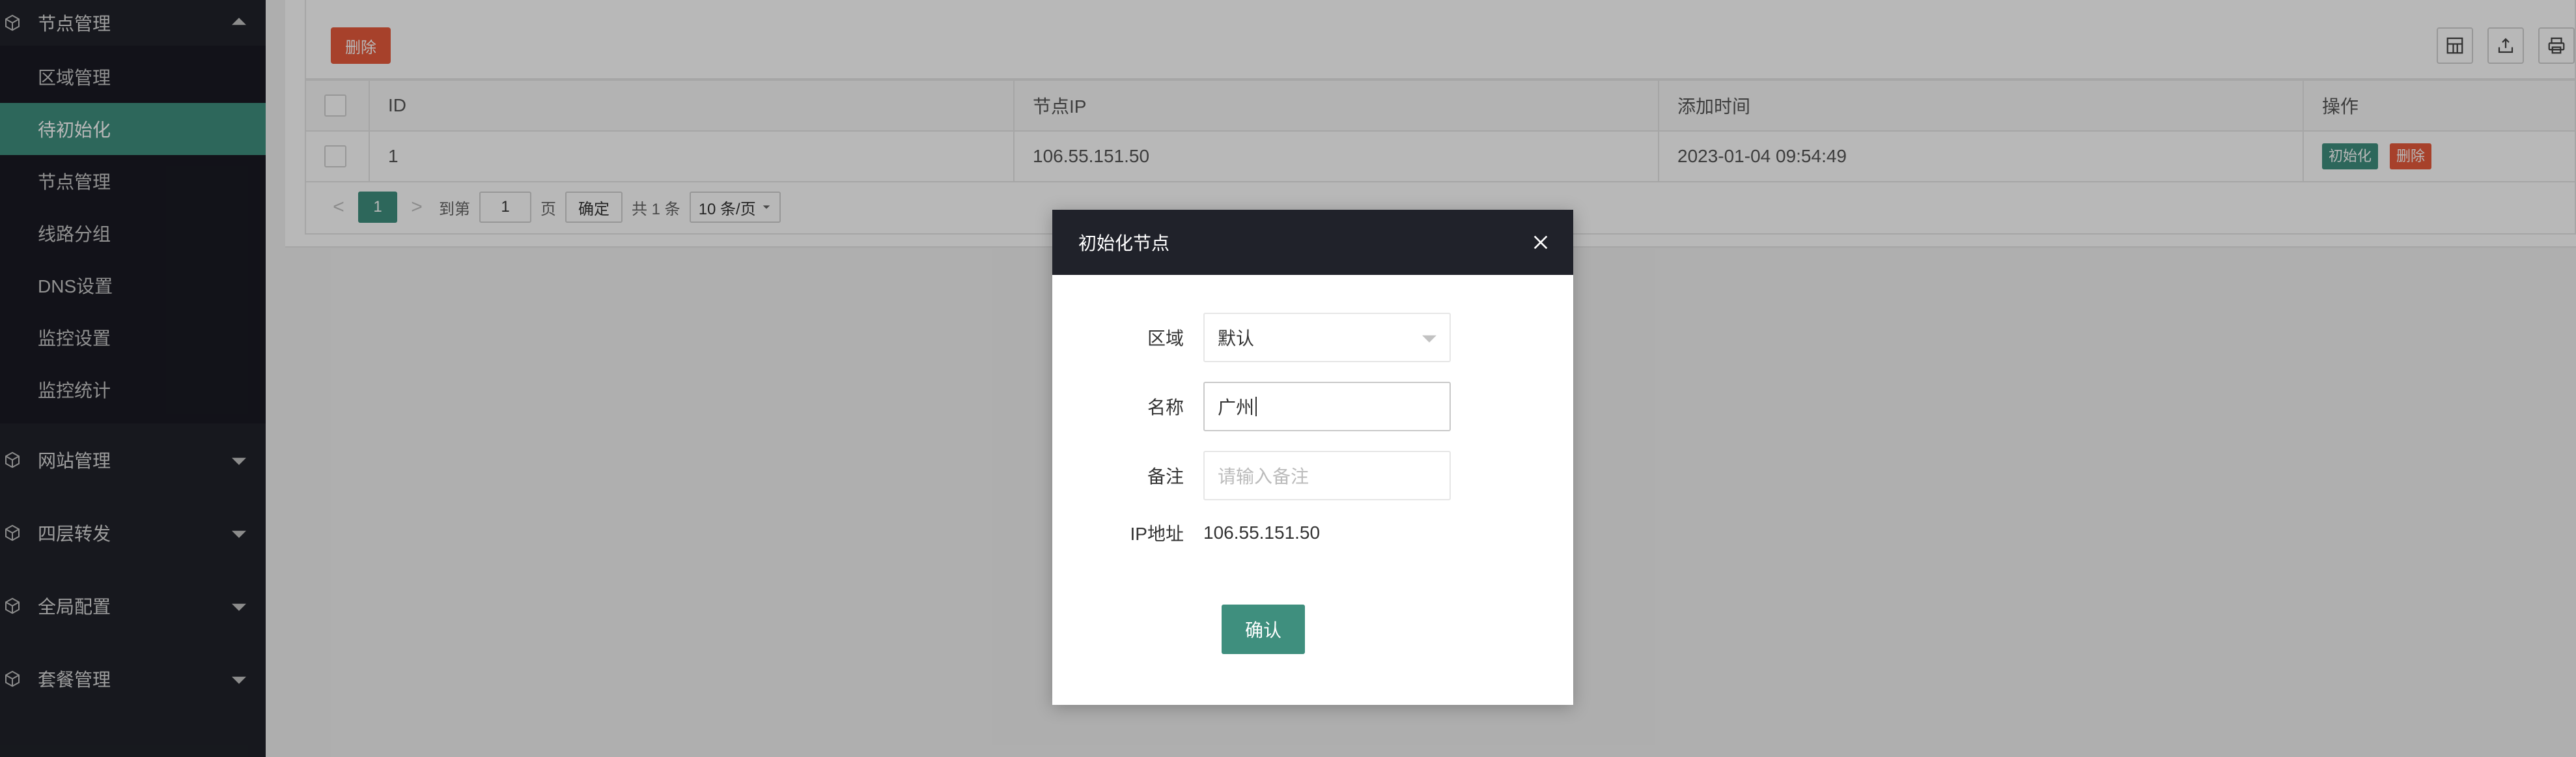 This screenshot has height=757, width=2576. I want to click on name-input-value: 广州, so click(1237, 407).